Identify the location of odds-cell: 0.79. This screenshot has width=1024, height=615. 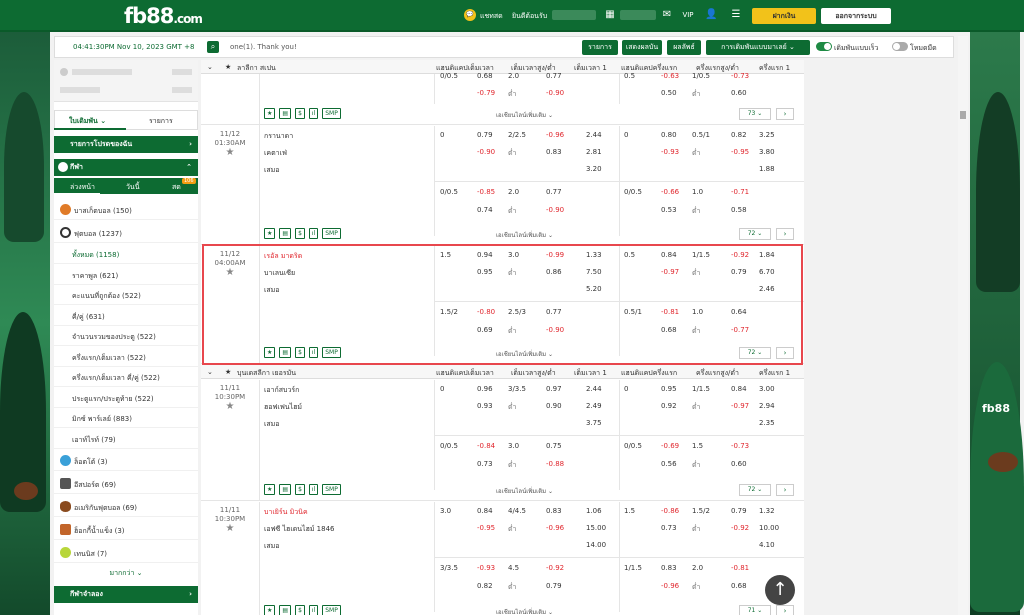
(739, 511).